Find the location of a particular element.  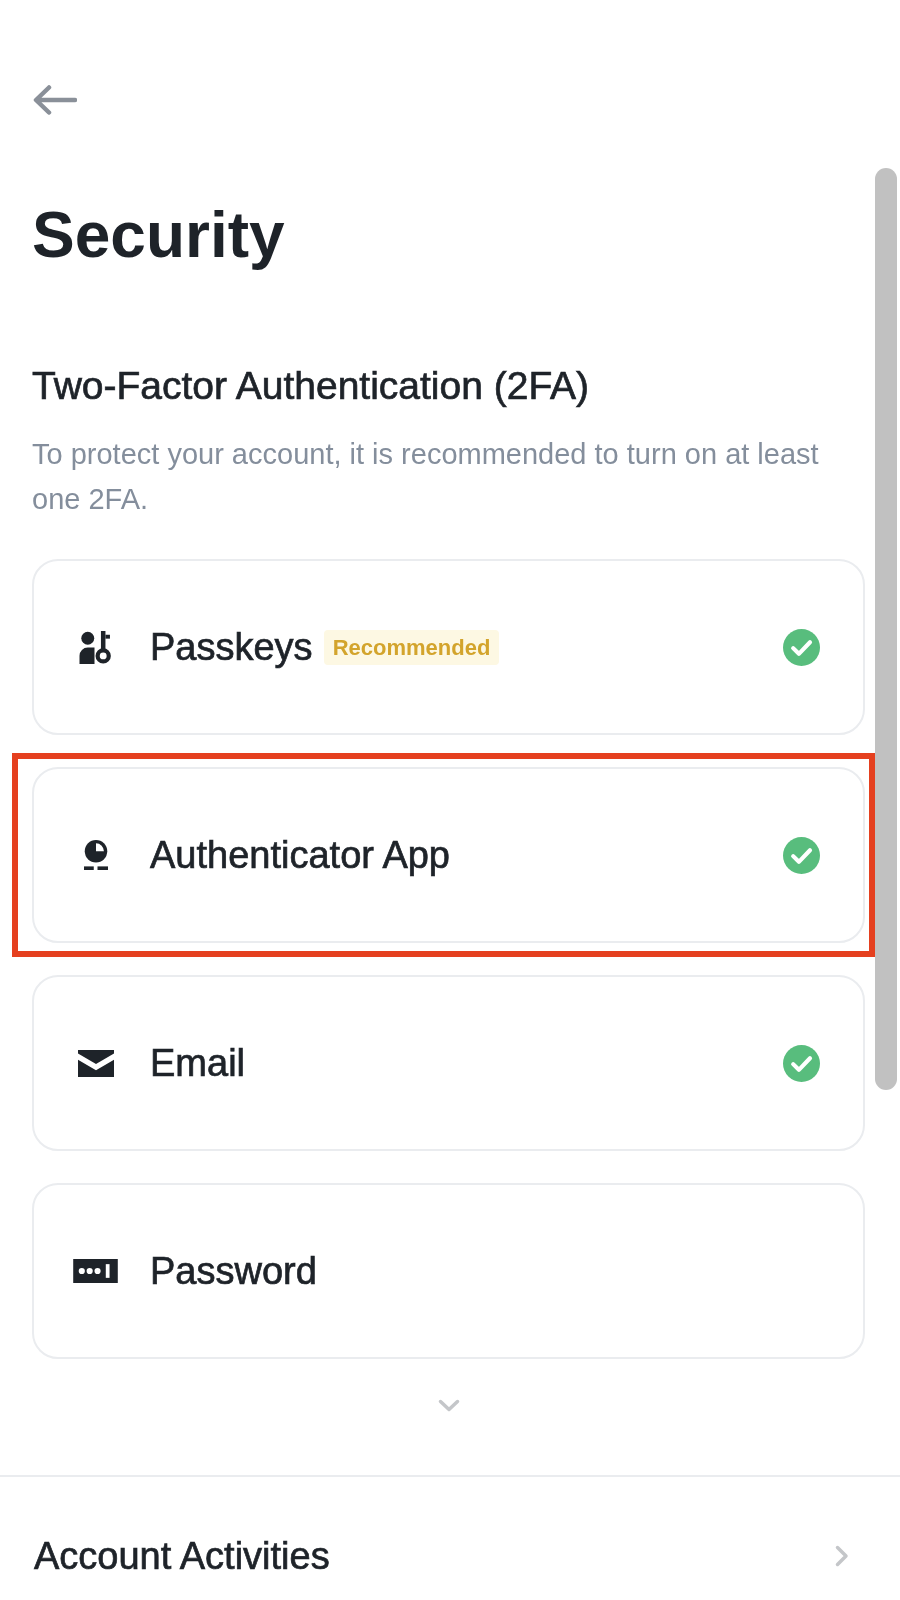

arrow-left-icon is located at coordinates (54, 100).